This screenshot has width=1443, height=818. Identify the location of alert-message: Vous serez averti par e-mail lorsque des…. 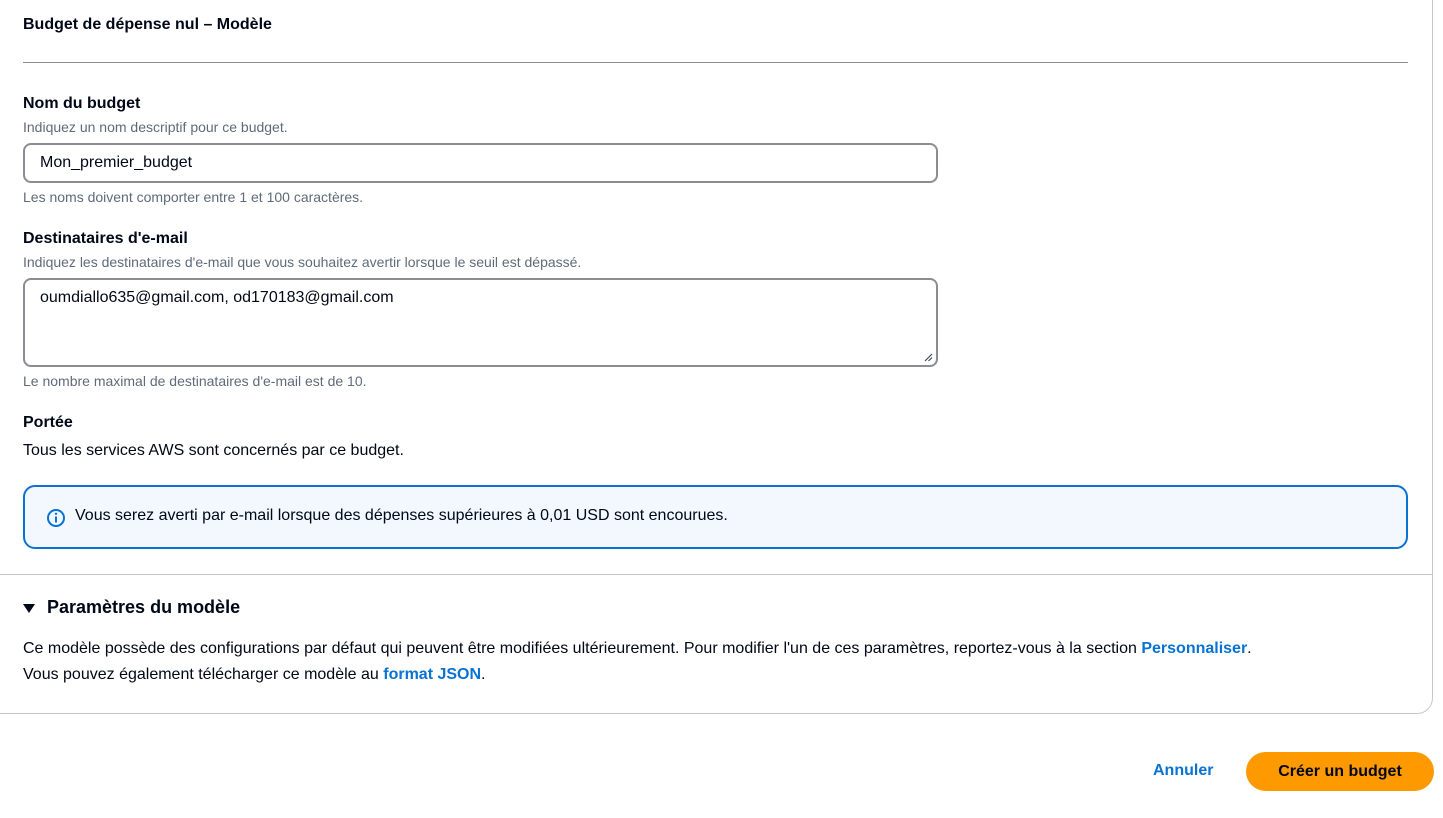
(401, 515).